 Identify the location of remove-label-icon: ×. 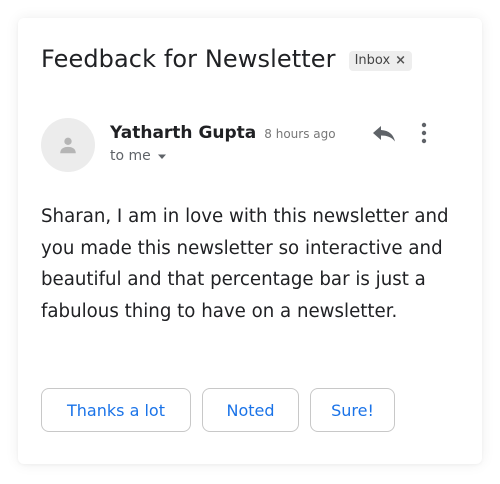
(400, 60).